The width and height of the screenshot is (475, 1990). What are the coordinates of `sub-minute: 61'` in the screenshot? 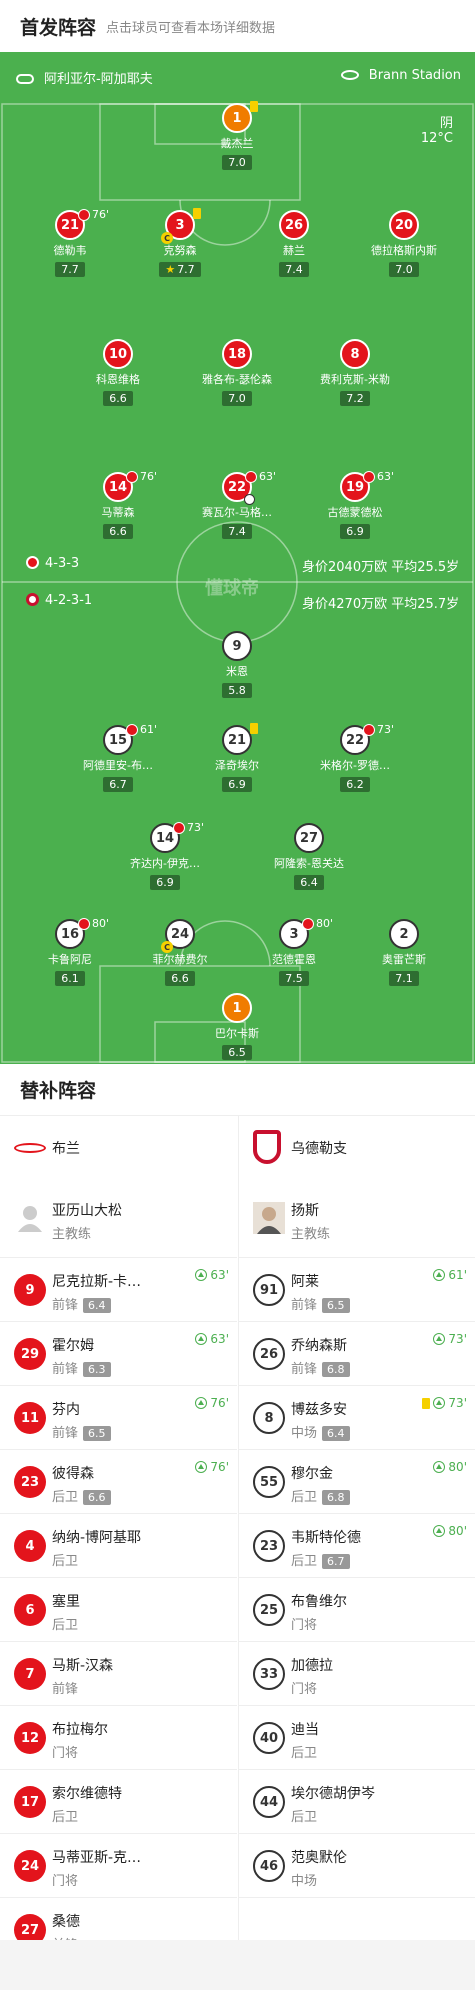 It's located at (149, 729).